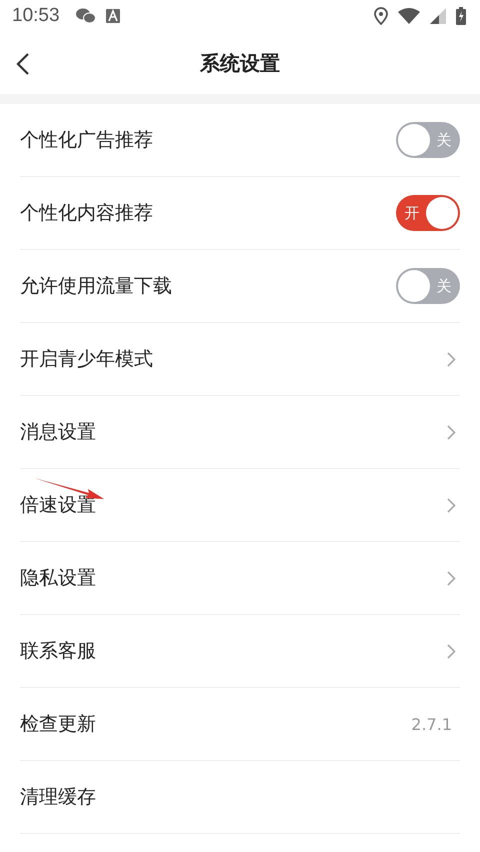  Describe the element at coordinates (240, 140) in the screenshot. I see `settings-row: 个性化广告推荐 关` at that location.